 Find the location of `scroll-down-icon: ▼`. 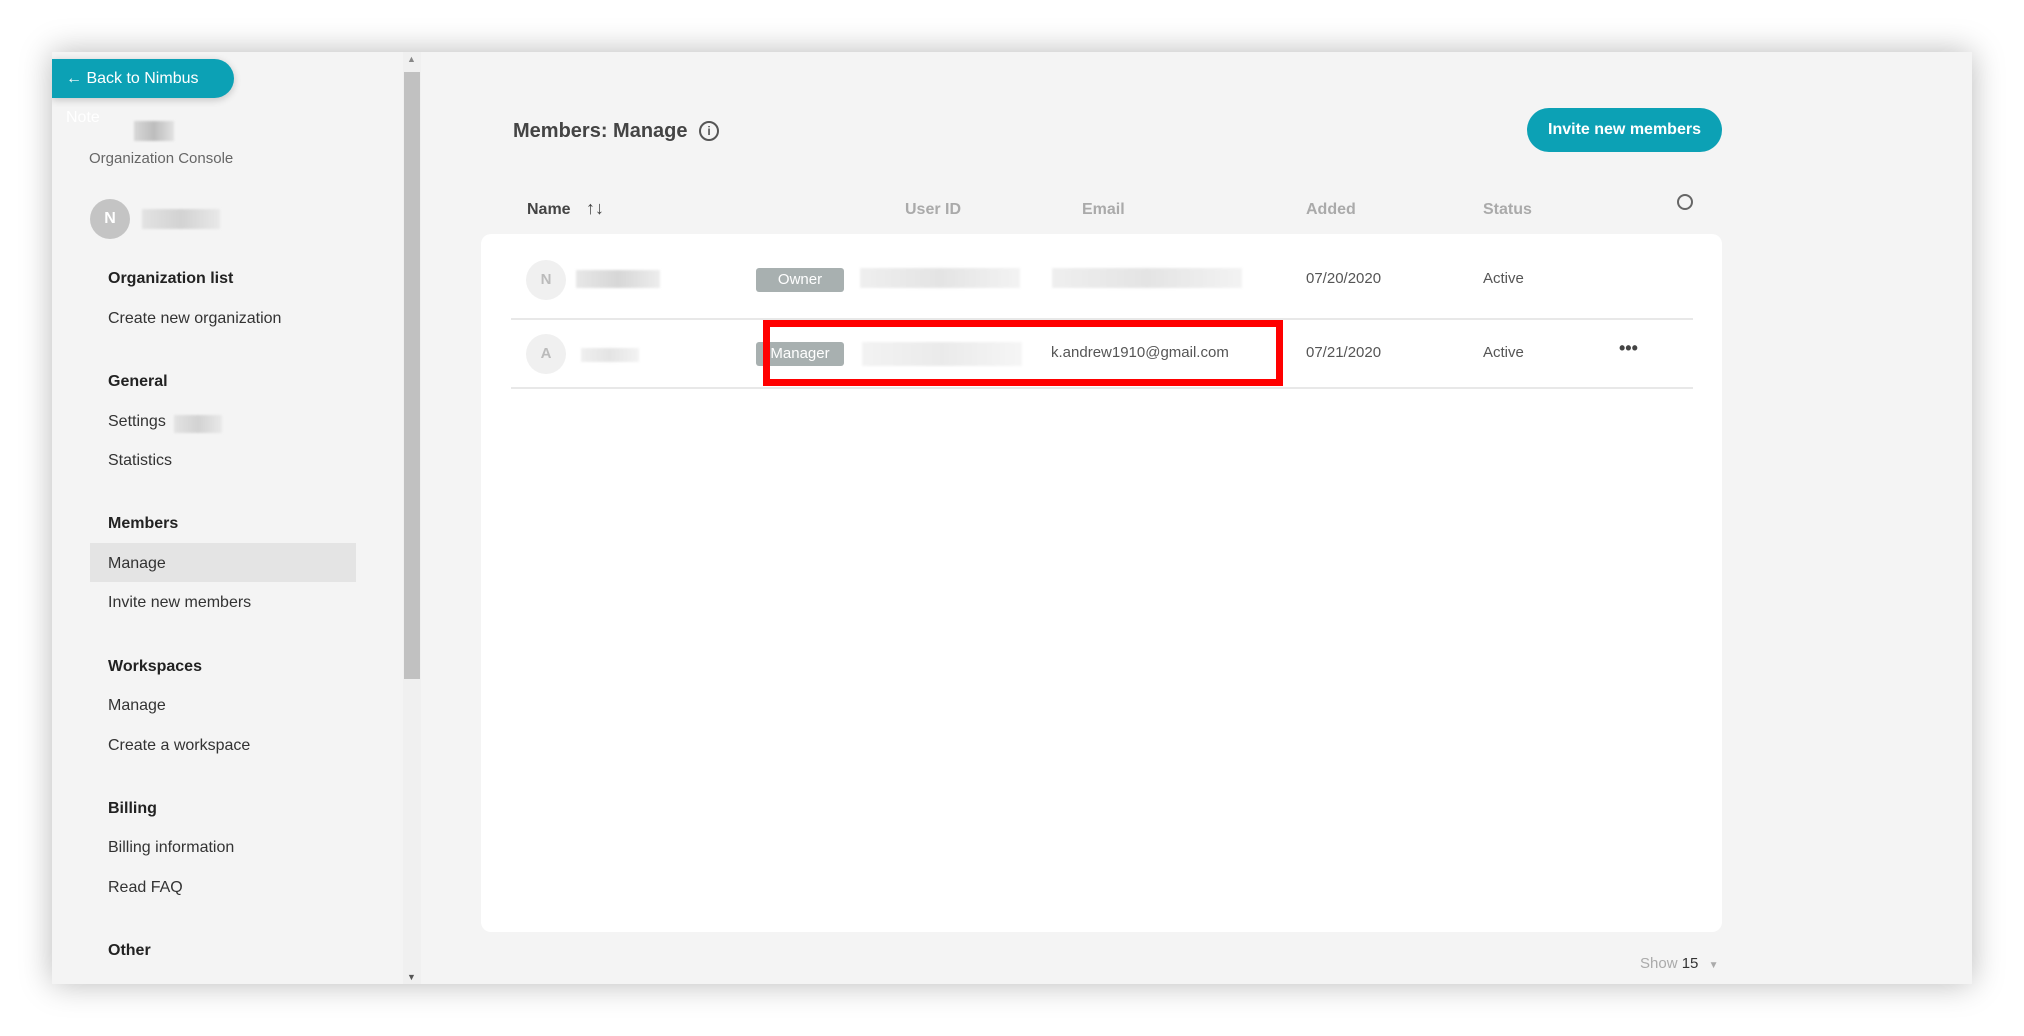

scroll-down-icon: ▼ is located at coordinates (411, 977).